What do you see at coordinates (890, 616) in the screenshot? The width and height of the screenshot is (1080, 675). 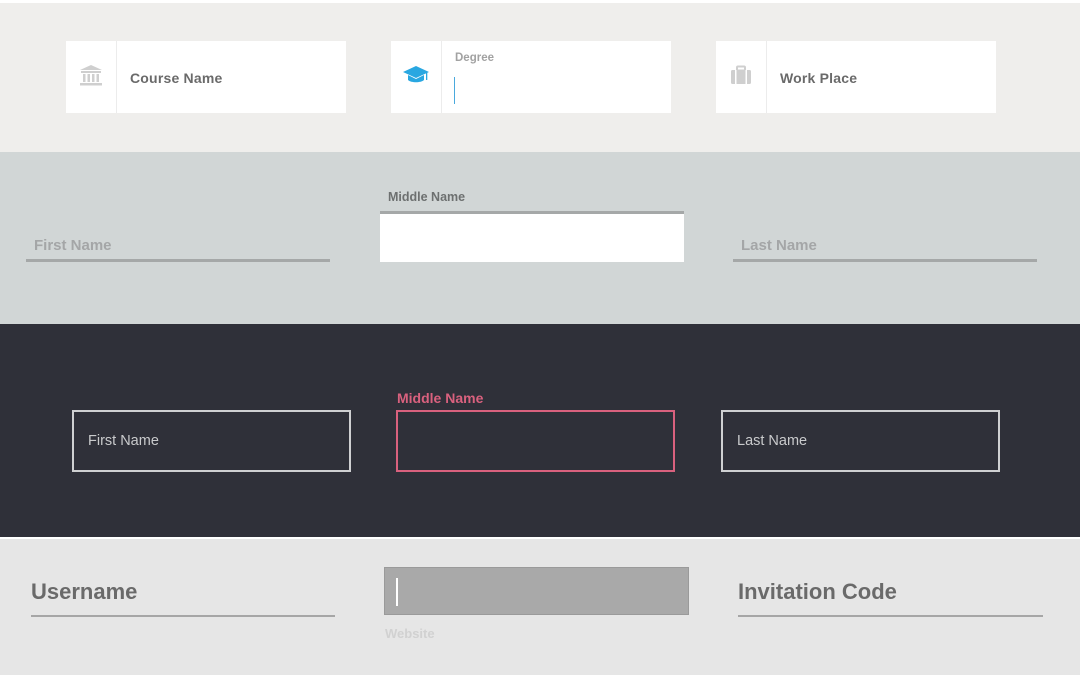 I see `invitation-code-underline` at bounding box center [890, 616].